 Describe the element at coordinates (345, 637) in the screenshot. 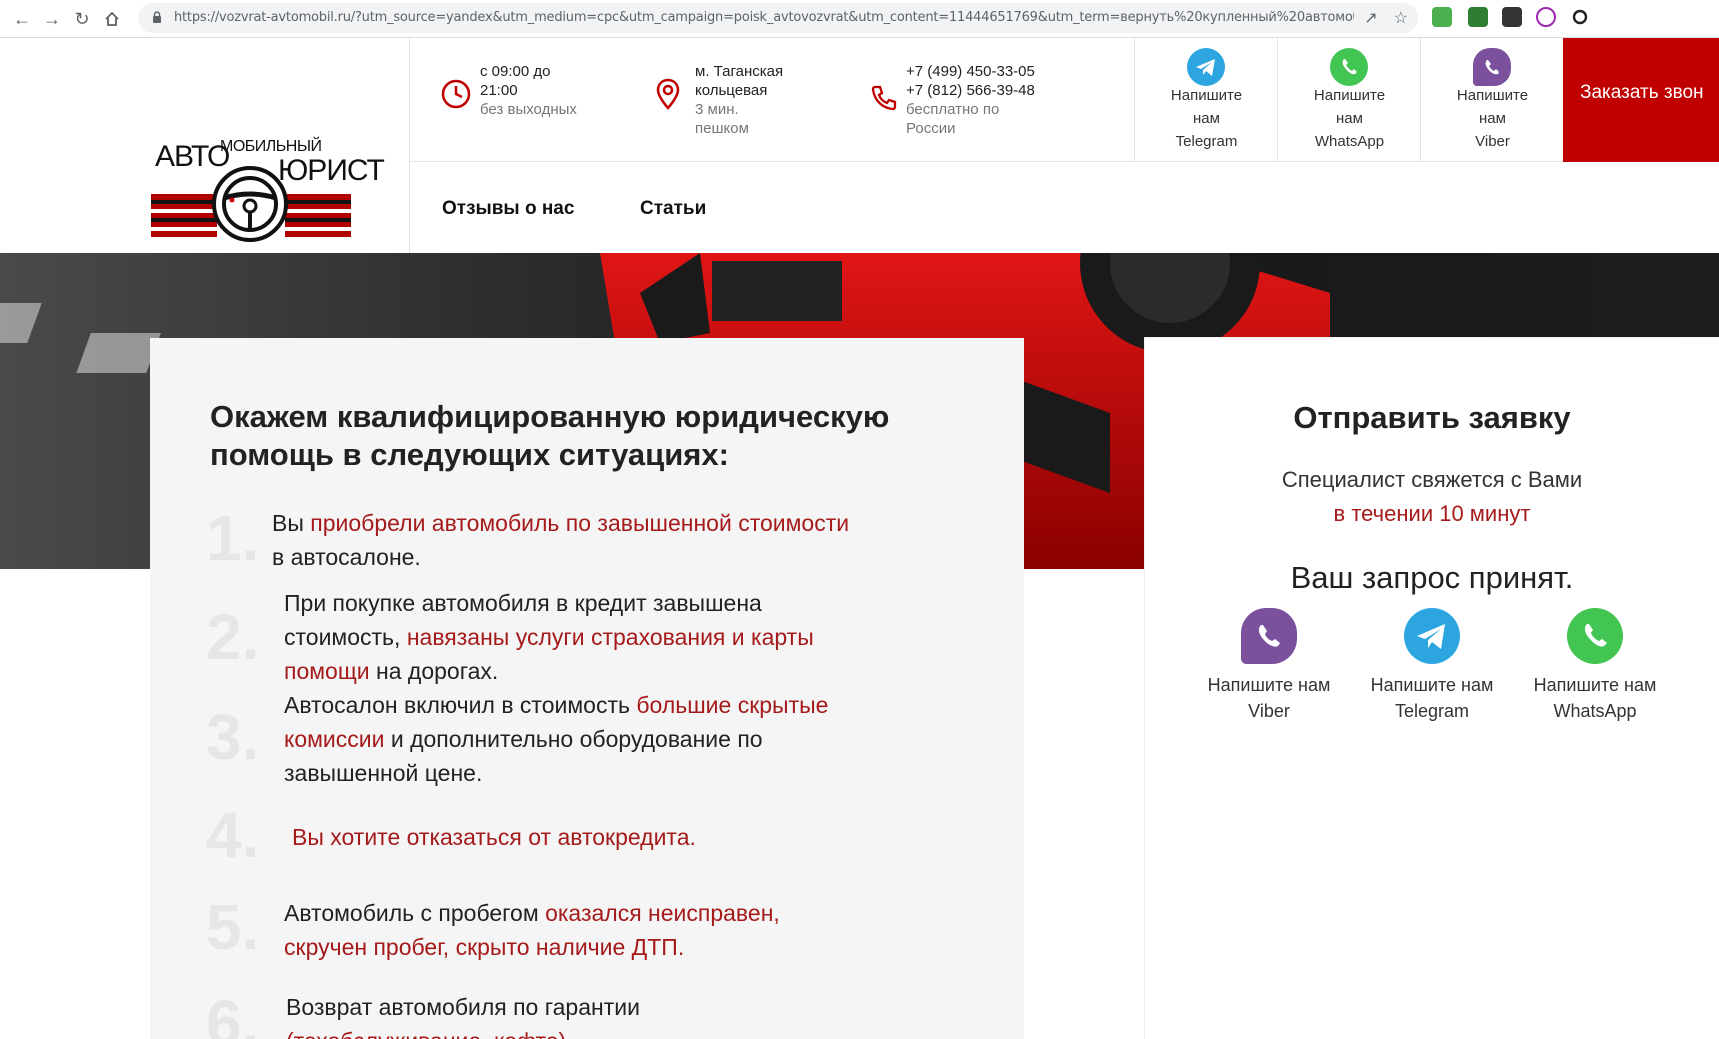

I see `item-text: стоимость,` at that location.